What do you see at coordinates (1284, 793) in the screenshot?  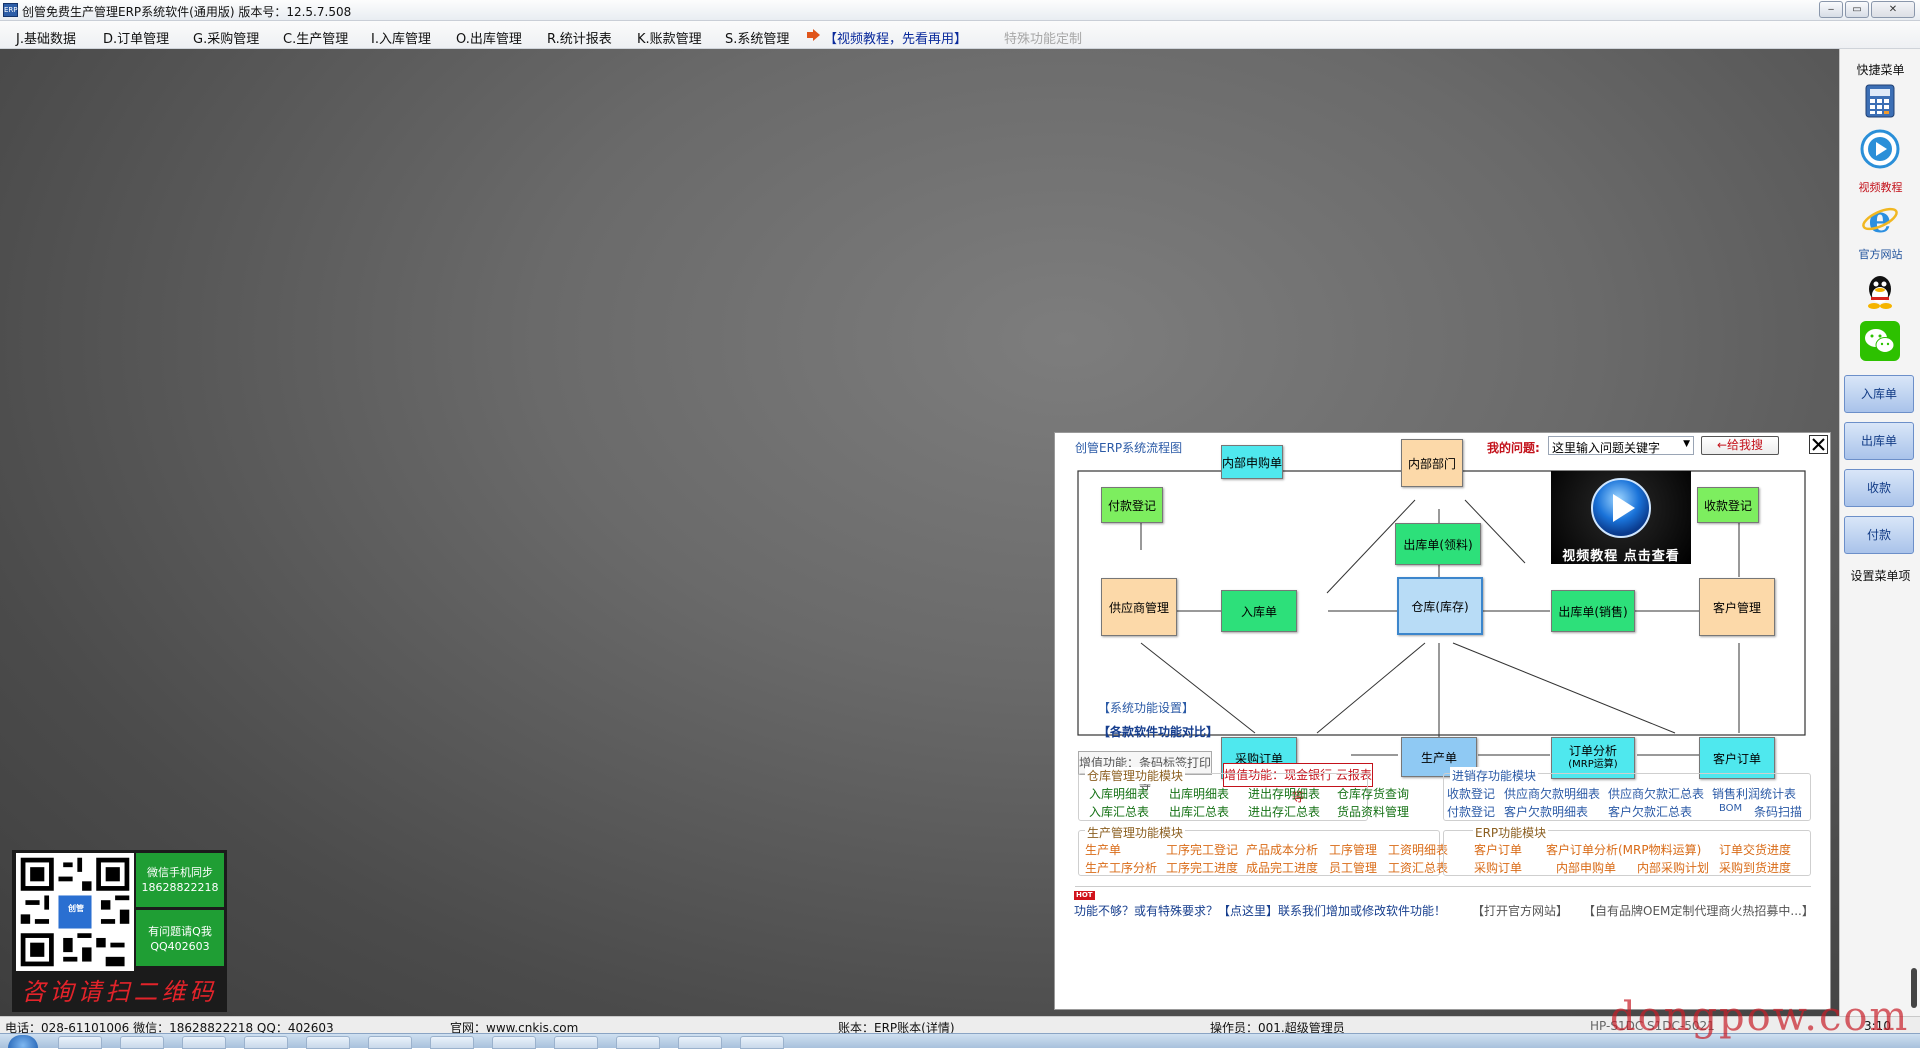 I see `link-inout-detail: 进出存明细表` at bounding box center [1284, 793].